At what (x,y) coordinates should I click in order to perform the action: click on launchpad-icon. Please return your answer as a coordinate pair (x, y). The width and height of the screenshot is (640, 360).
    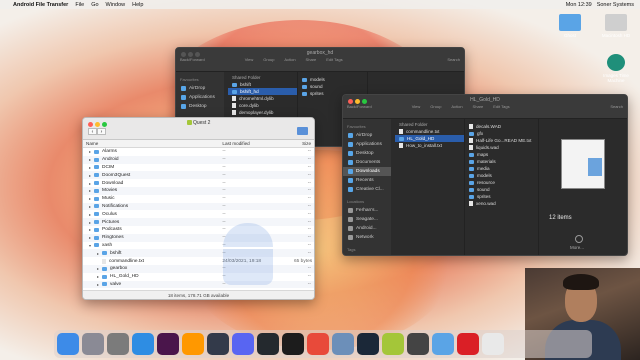
    Looking at the image, I should click on (93, 344).